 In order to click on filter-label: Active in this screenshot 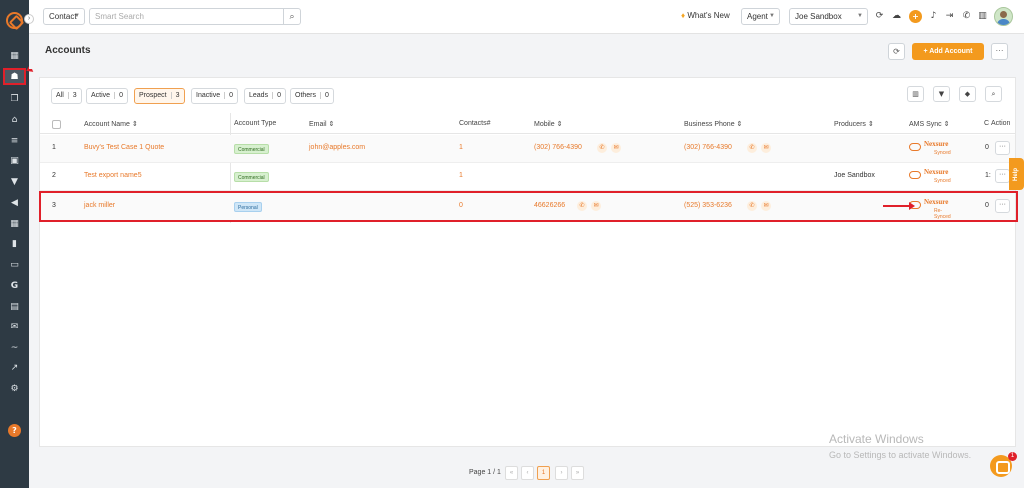, I will do `click(101, 95)`.